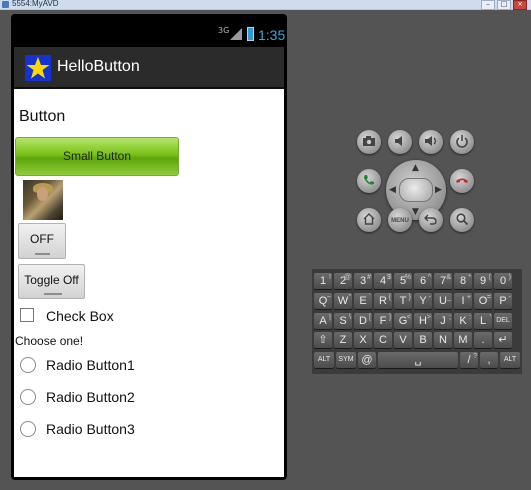 The height and width of the screenshot is (490, 531). What do you see at coordinates (463, 281) in the screenshot?
I see `key-row1-7: 8 *` at bounding box center [463, 281].